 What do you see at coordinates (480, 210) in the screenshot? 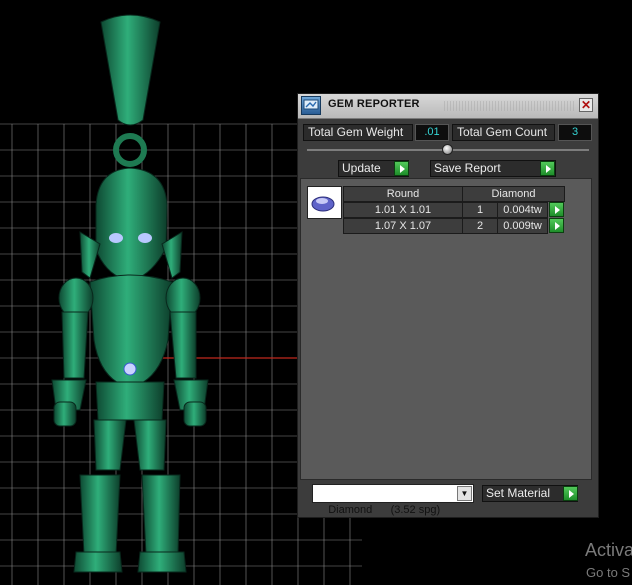
I see `row-count: 1` at bounding box center [480, 210].